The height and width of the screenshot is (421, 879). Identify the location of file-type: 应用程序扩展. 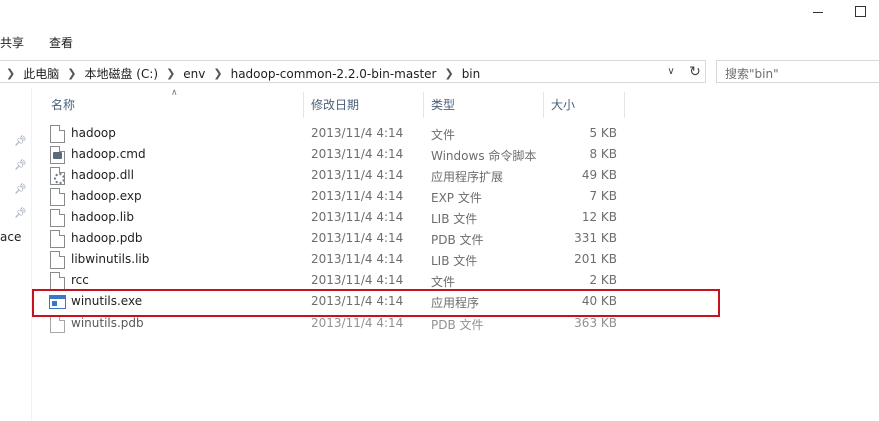
(467, 177).